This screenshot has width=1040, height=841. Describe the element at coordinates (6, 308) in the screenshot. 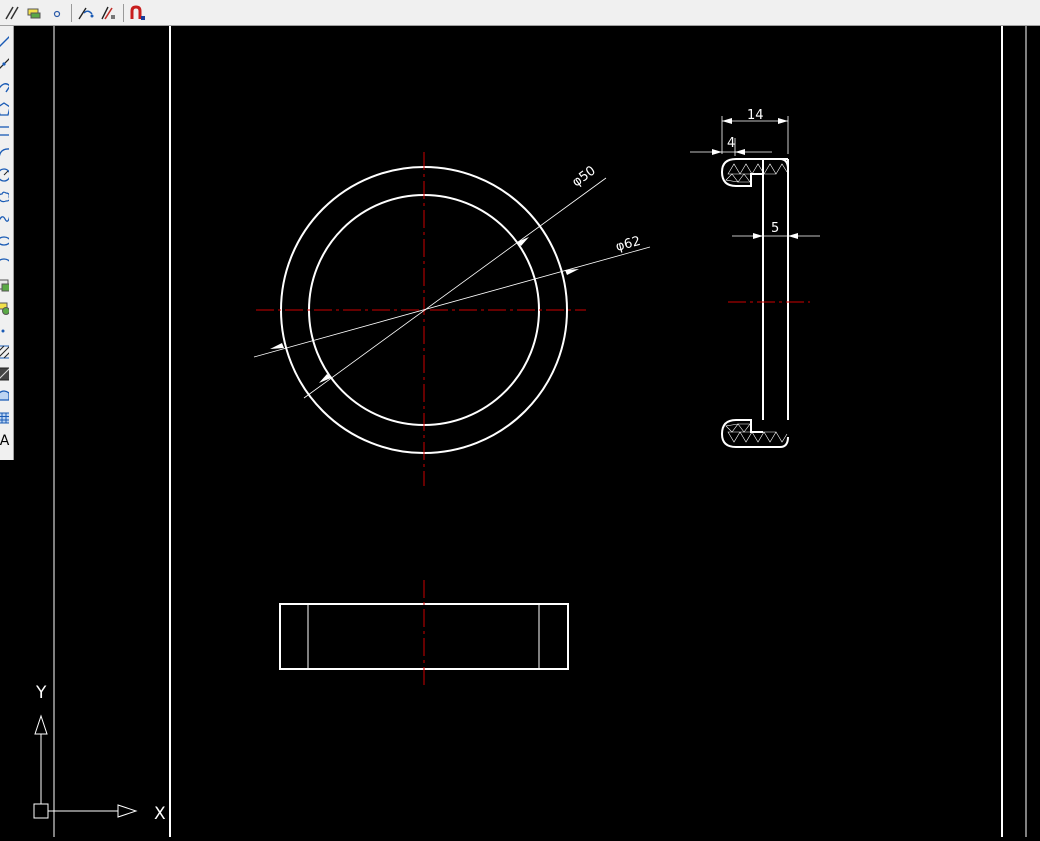

I see `make-block-icon` at that location.